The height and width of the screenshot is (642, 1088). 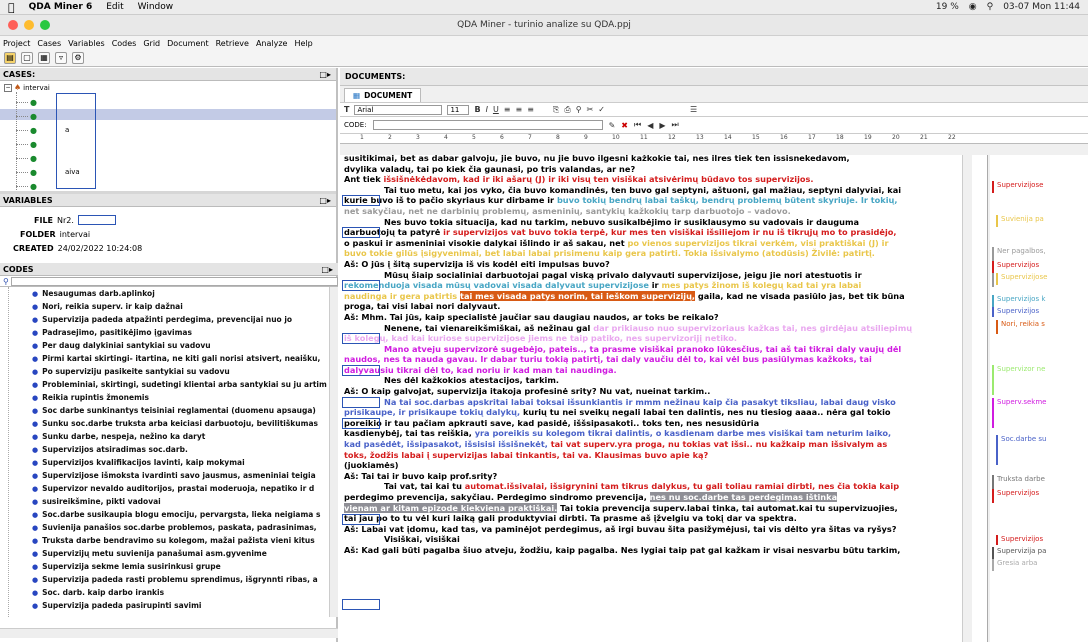 I want to click on codes-hscrollbar, so click(x=169, y=633).